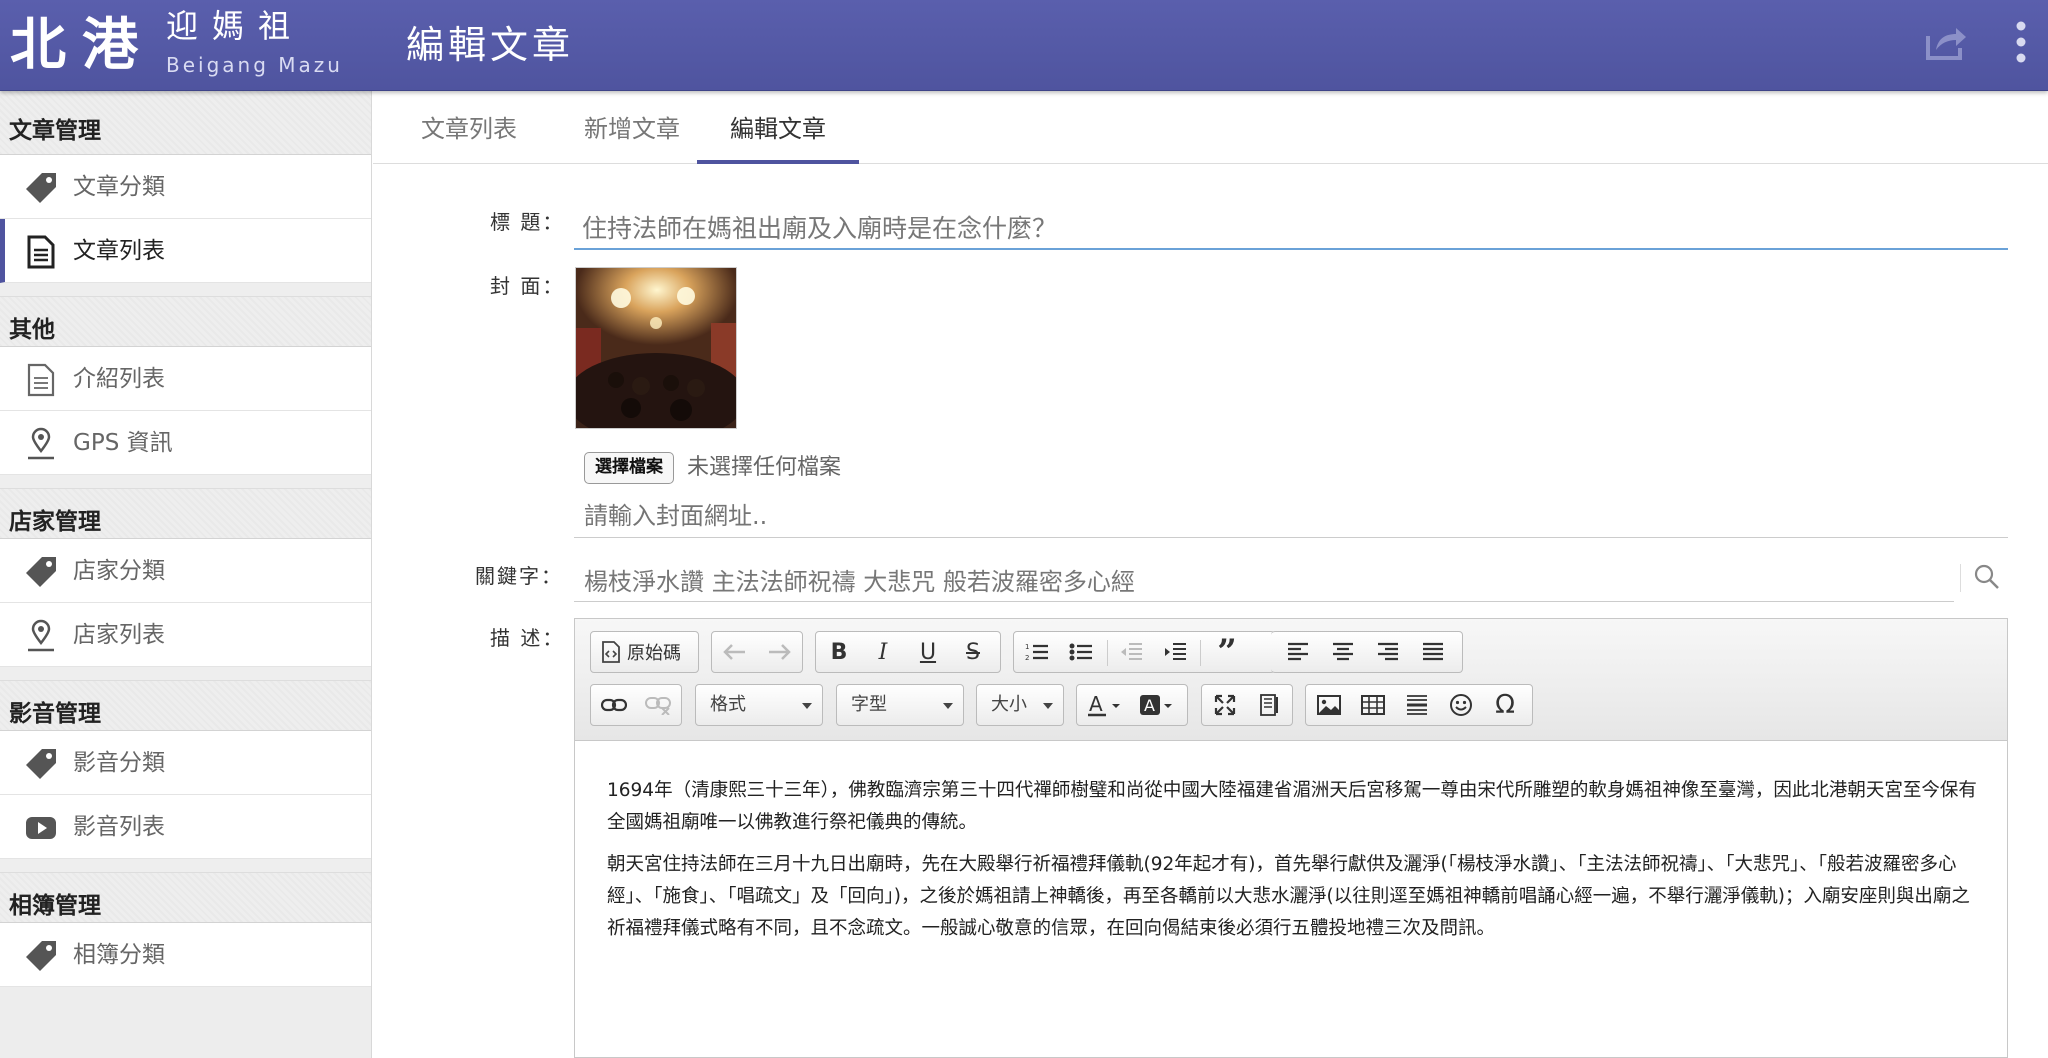 The width and height of the screenshot is (2048, 1058). What do you see at coordinates (1024, 45) in the screenshot?
I see `app-header: 北港 迎媽祖 Beigang Mazu 編輯文章` at bounding box center [1024, 45].